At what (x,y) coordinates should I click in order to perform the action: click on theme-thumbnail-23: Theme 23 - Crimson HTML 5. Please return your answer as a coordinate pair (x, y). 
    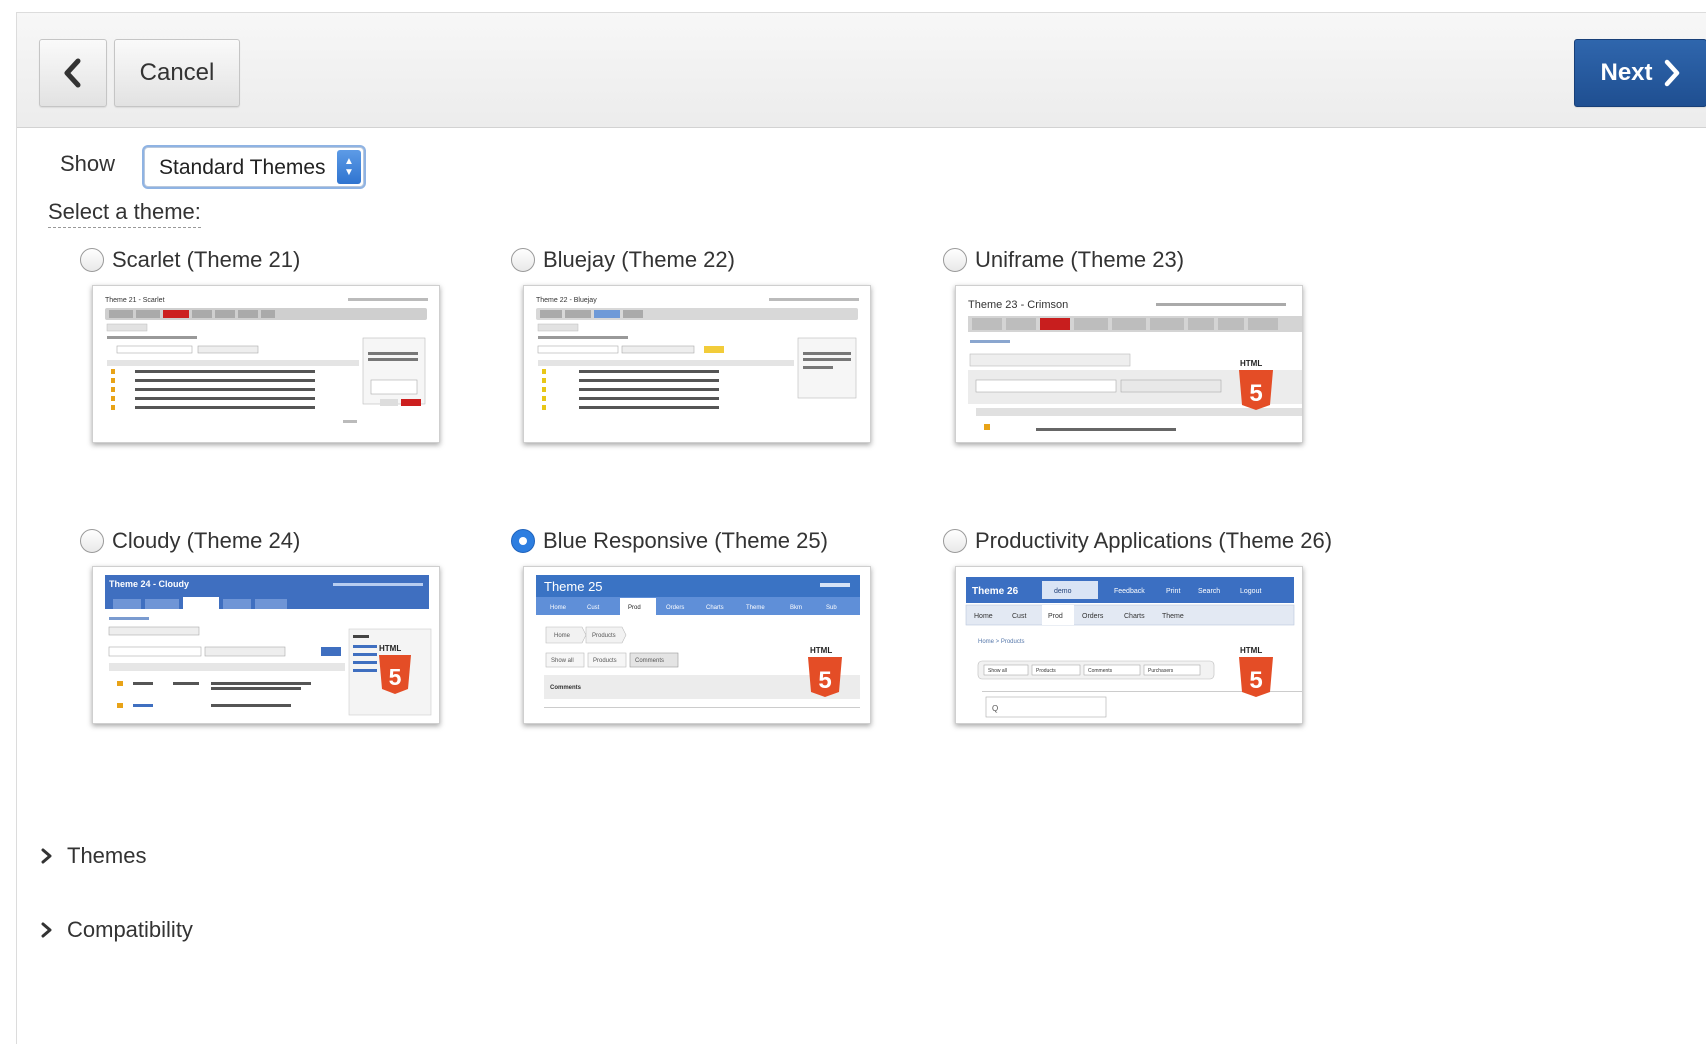
    Looking at the image, I should click on (1129, 364).